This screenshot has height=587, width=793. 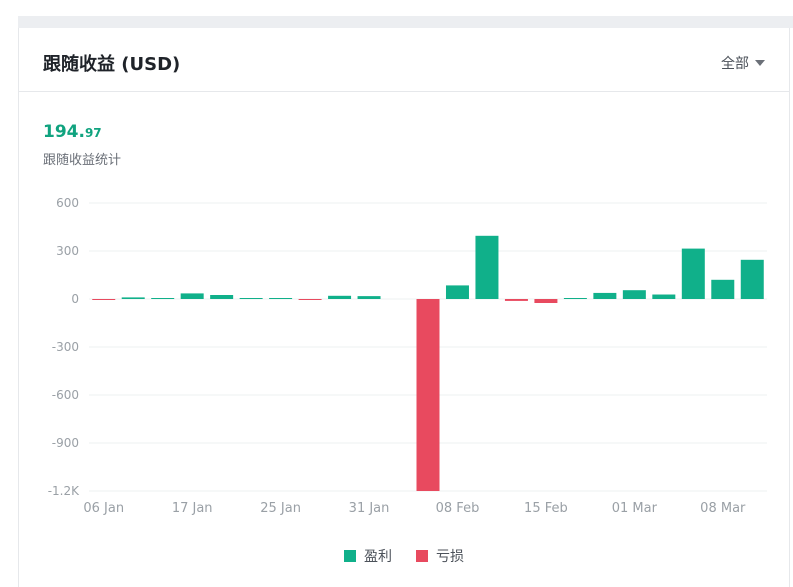 What do you see at coordinates (458, 508) in the screenshot?
I see `x-tick-label: 08 Feb` at bounding box center [458, 508].